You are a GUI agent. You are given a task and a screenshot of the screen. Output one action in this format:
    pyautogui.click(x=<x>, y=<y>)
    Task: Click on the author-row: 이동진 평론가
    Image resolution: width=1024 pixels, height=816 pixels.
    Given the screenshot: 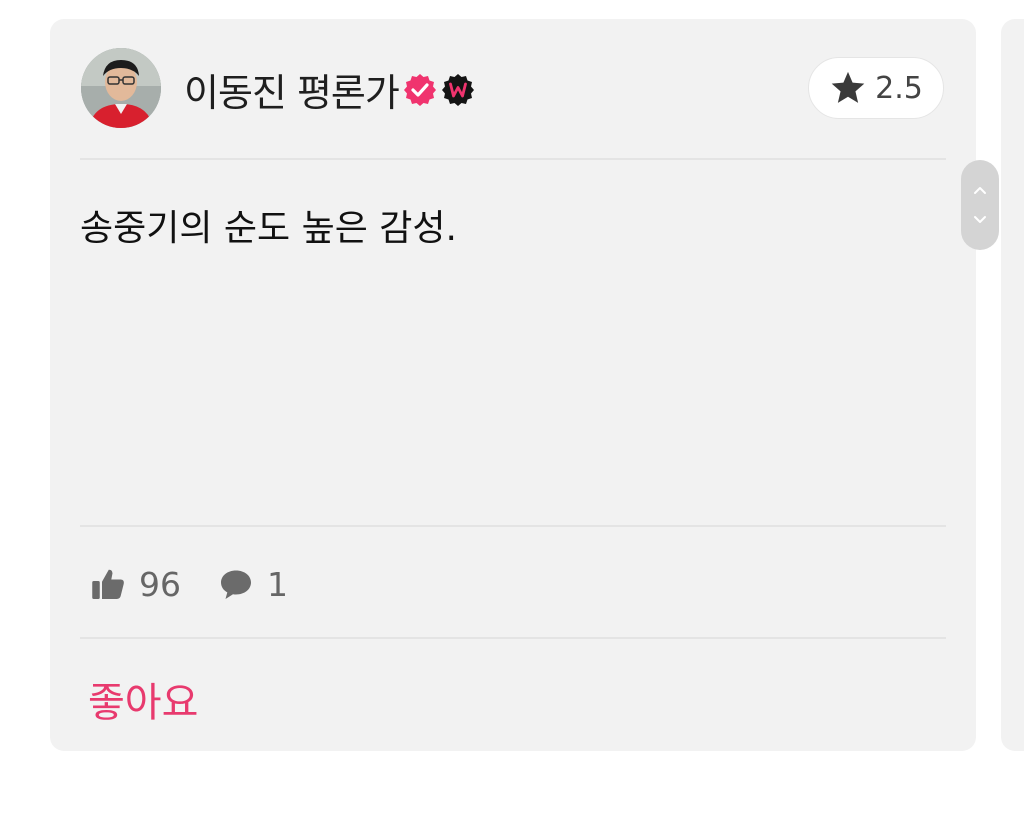 What is the action you would take?
    pyautogui.click(x=329, y=90)
    